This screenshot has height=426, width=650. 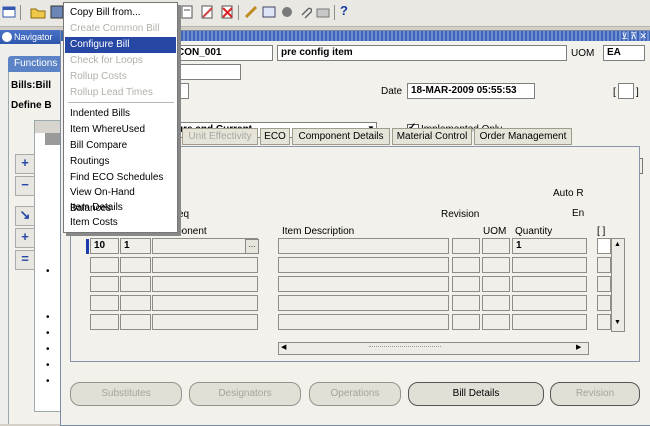 What do you see at coordinates (121, 93) in the screenshot?
I see `menu-item-rollup-lead-times: Rollup Lead Times` at bounding box center [121, 93].